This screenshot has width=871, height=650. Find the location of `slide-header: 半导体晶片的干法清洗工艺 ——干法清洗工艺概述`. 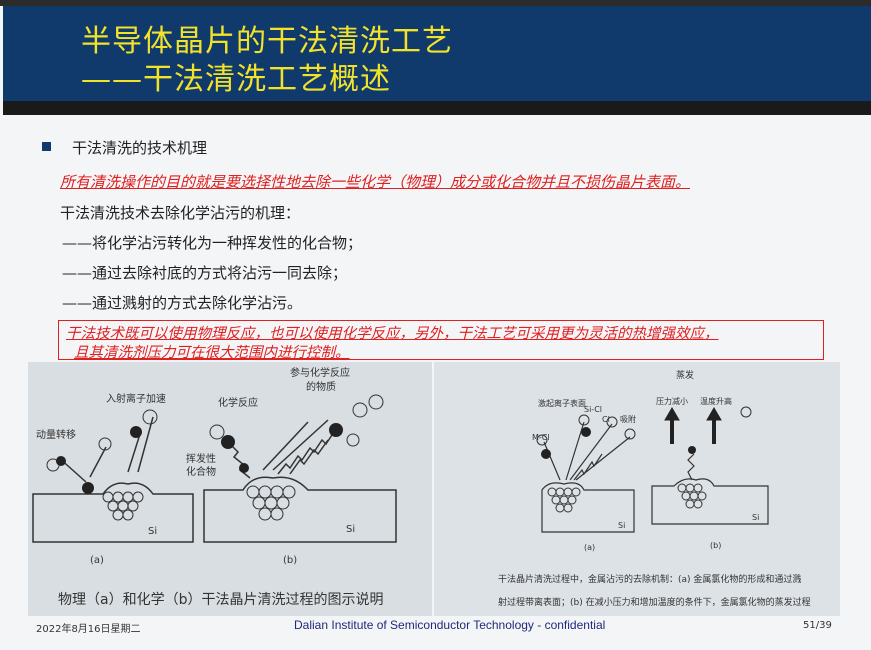

slide-header: 半导体晶片的干法清洗工艺 ——干法清洗工艺概述 is located at coordinates (437, 53).